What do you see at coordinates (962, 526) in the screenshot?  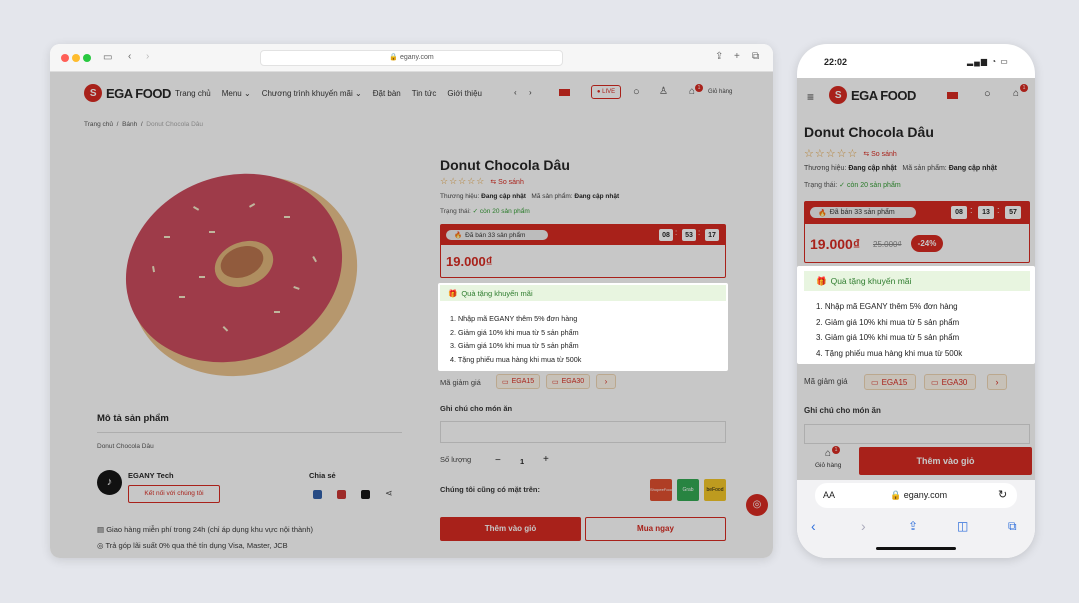 I see `bookmarks-icon: ◫` at bounding box center [962, 526].